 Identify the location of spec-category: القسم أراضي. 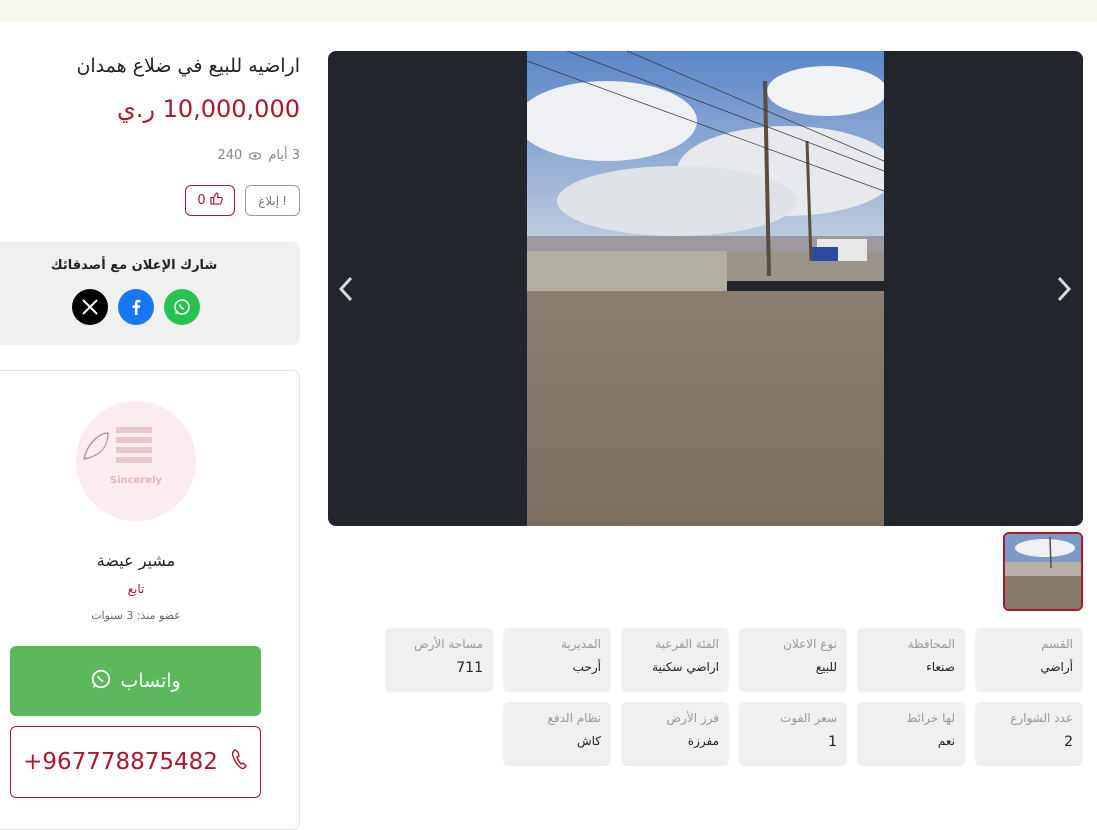
(1029, 660).